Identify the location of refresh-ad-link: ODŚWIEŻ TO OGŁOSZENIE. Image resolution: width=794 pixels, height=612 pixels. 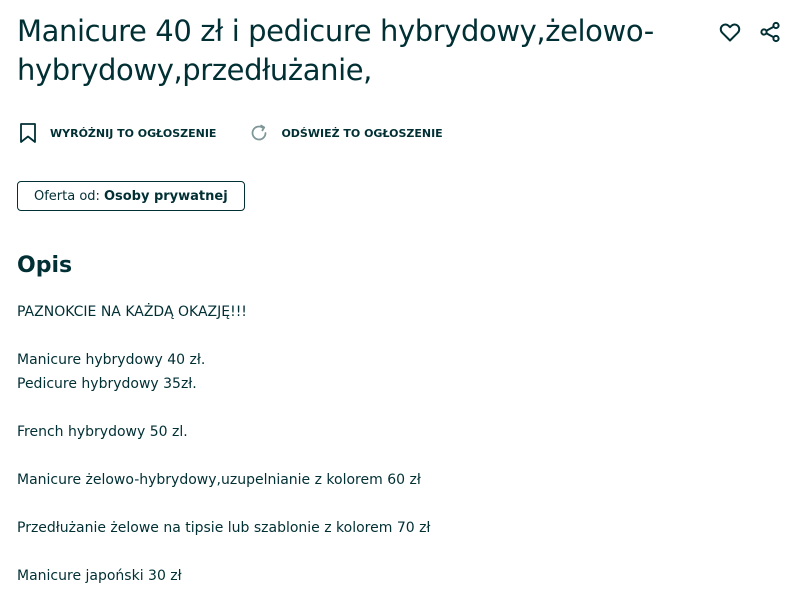
(345, 133).